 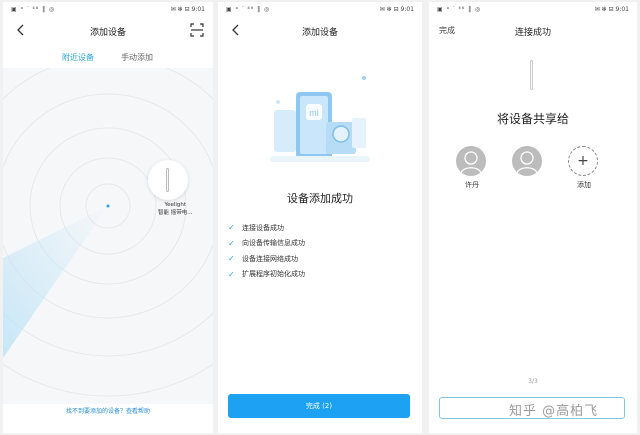 I want to click on step-label: 连接设备成功, so click(x=263, y=227).